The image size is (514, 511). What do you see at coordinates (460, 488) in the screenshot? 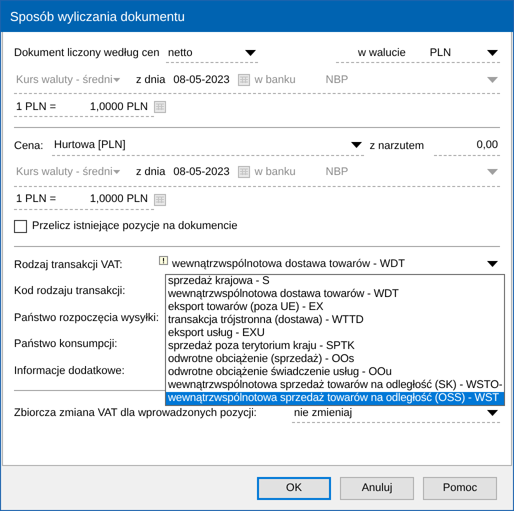
I see `dialog-button: Pomoc` at bounding box center [460, 488].